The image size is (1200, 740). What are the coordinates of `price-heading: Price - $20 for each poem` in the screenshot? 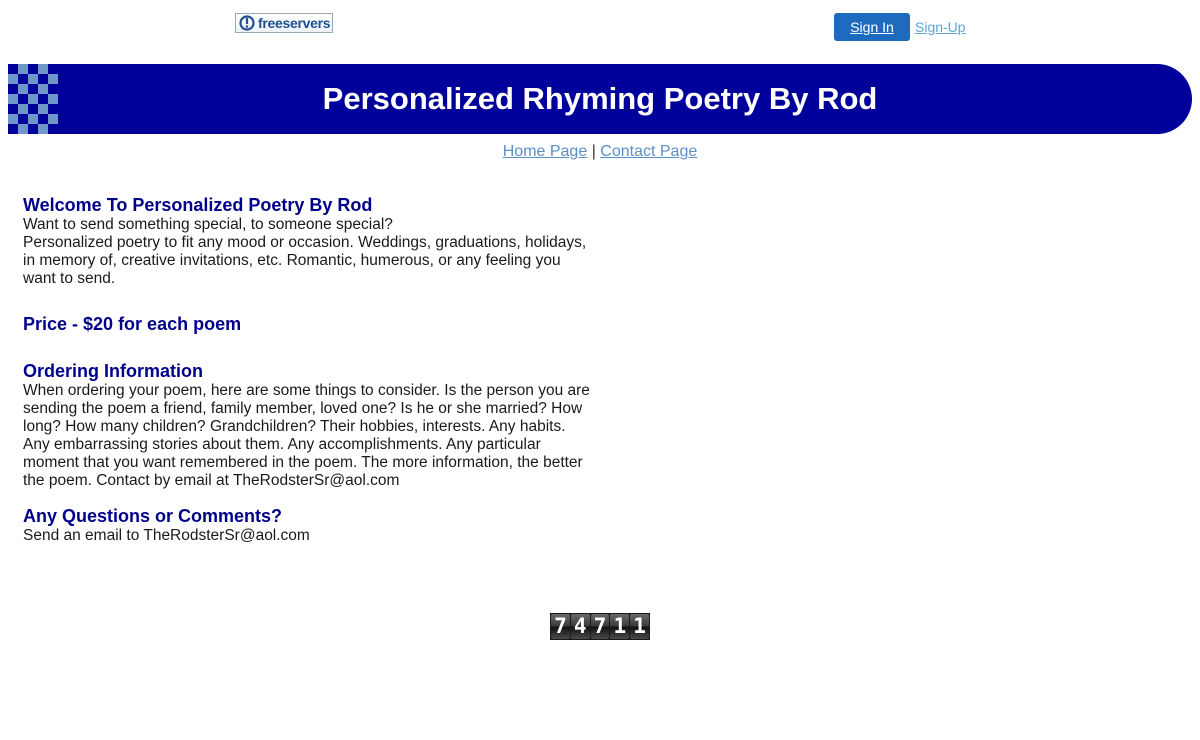 It's located at (132, 324).